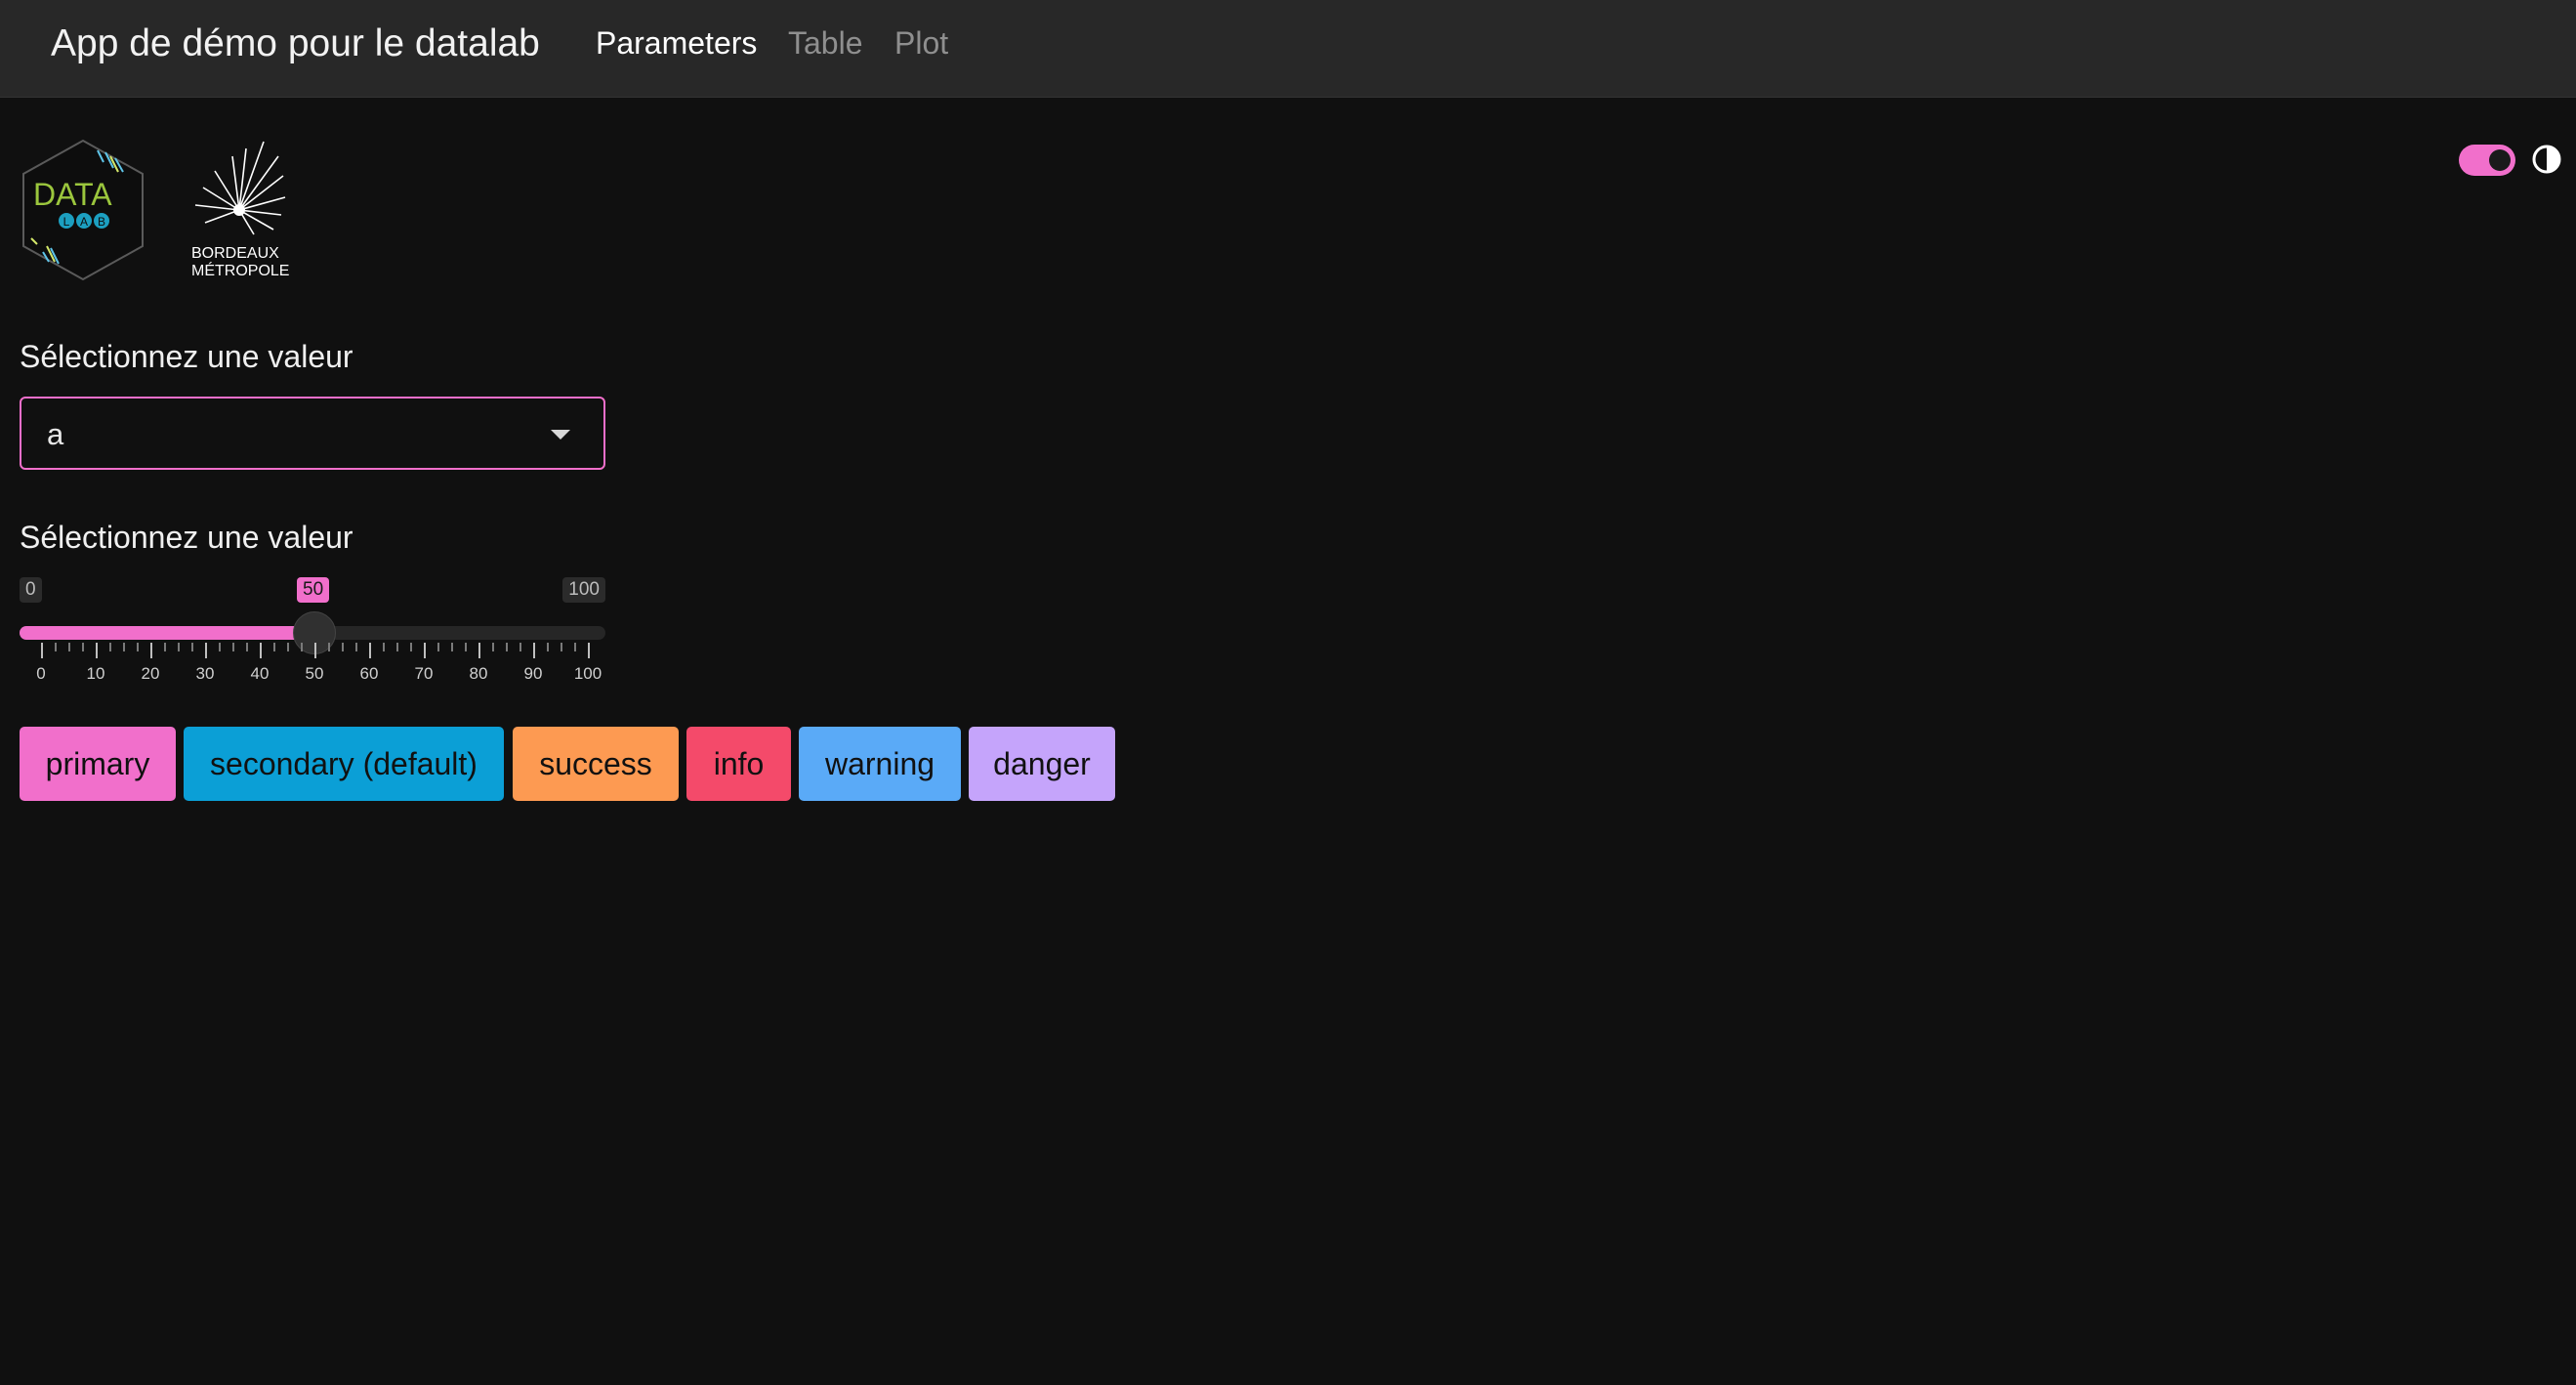  What do you see at coordinates (676, 43) in the screenshot?
I see `tab-parameters: Parameters` at bounding box center [676, 43].